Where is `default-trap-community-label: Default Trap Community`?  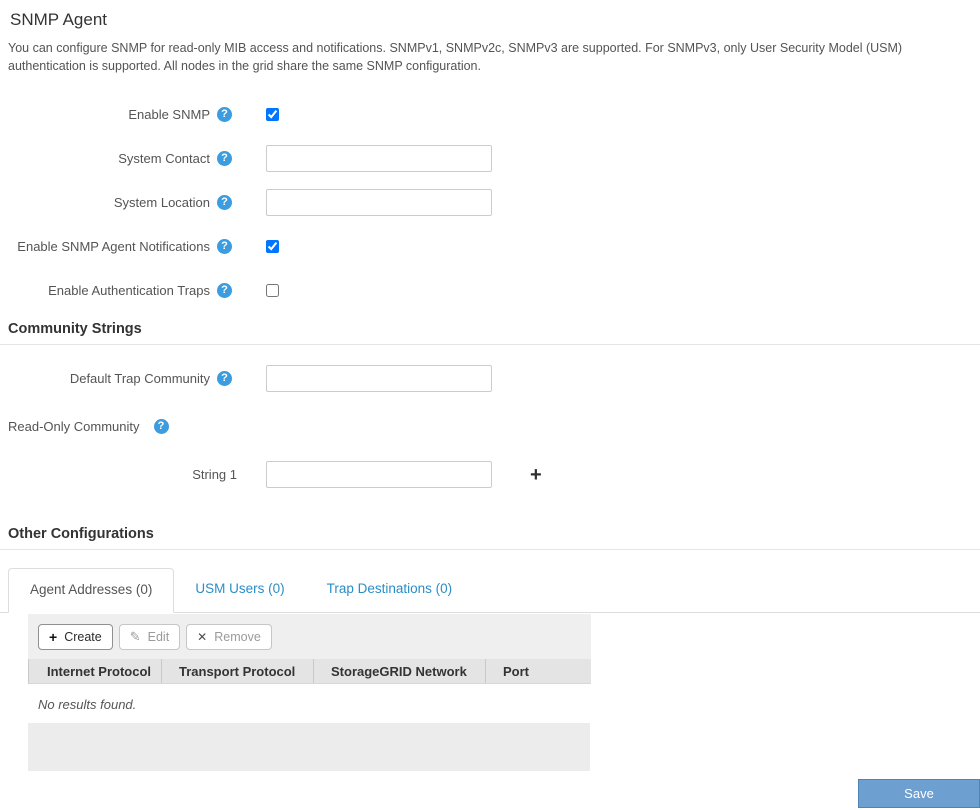
default-trap-community-label: Default Trap Community is located at coordinates (139, 378).